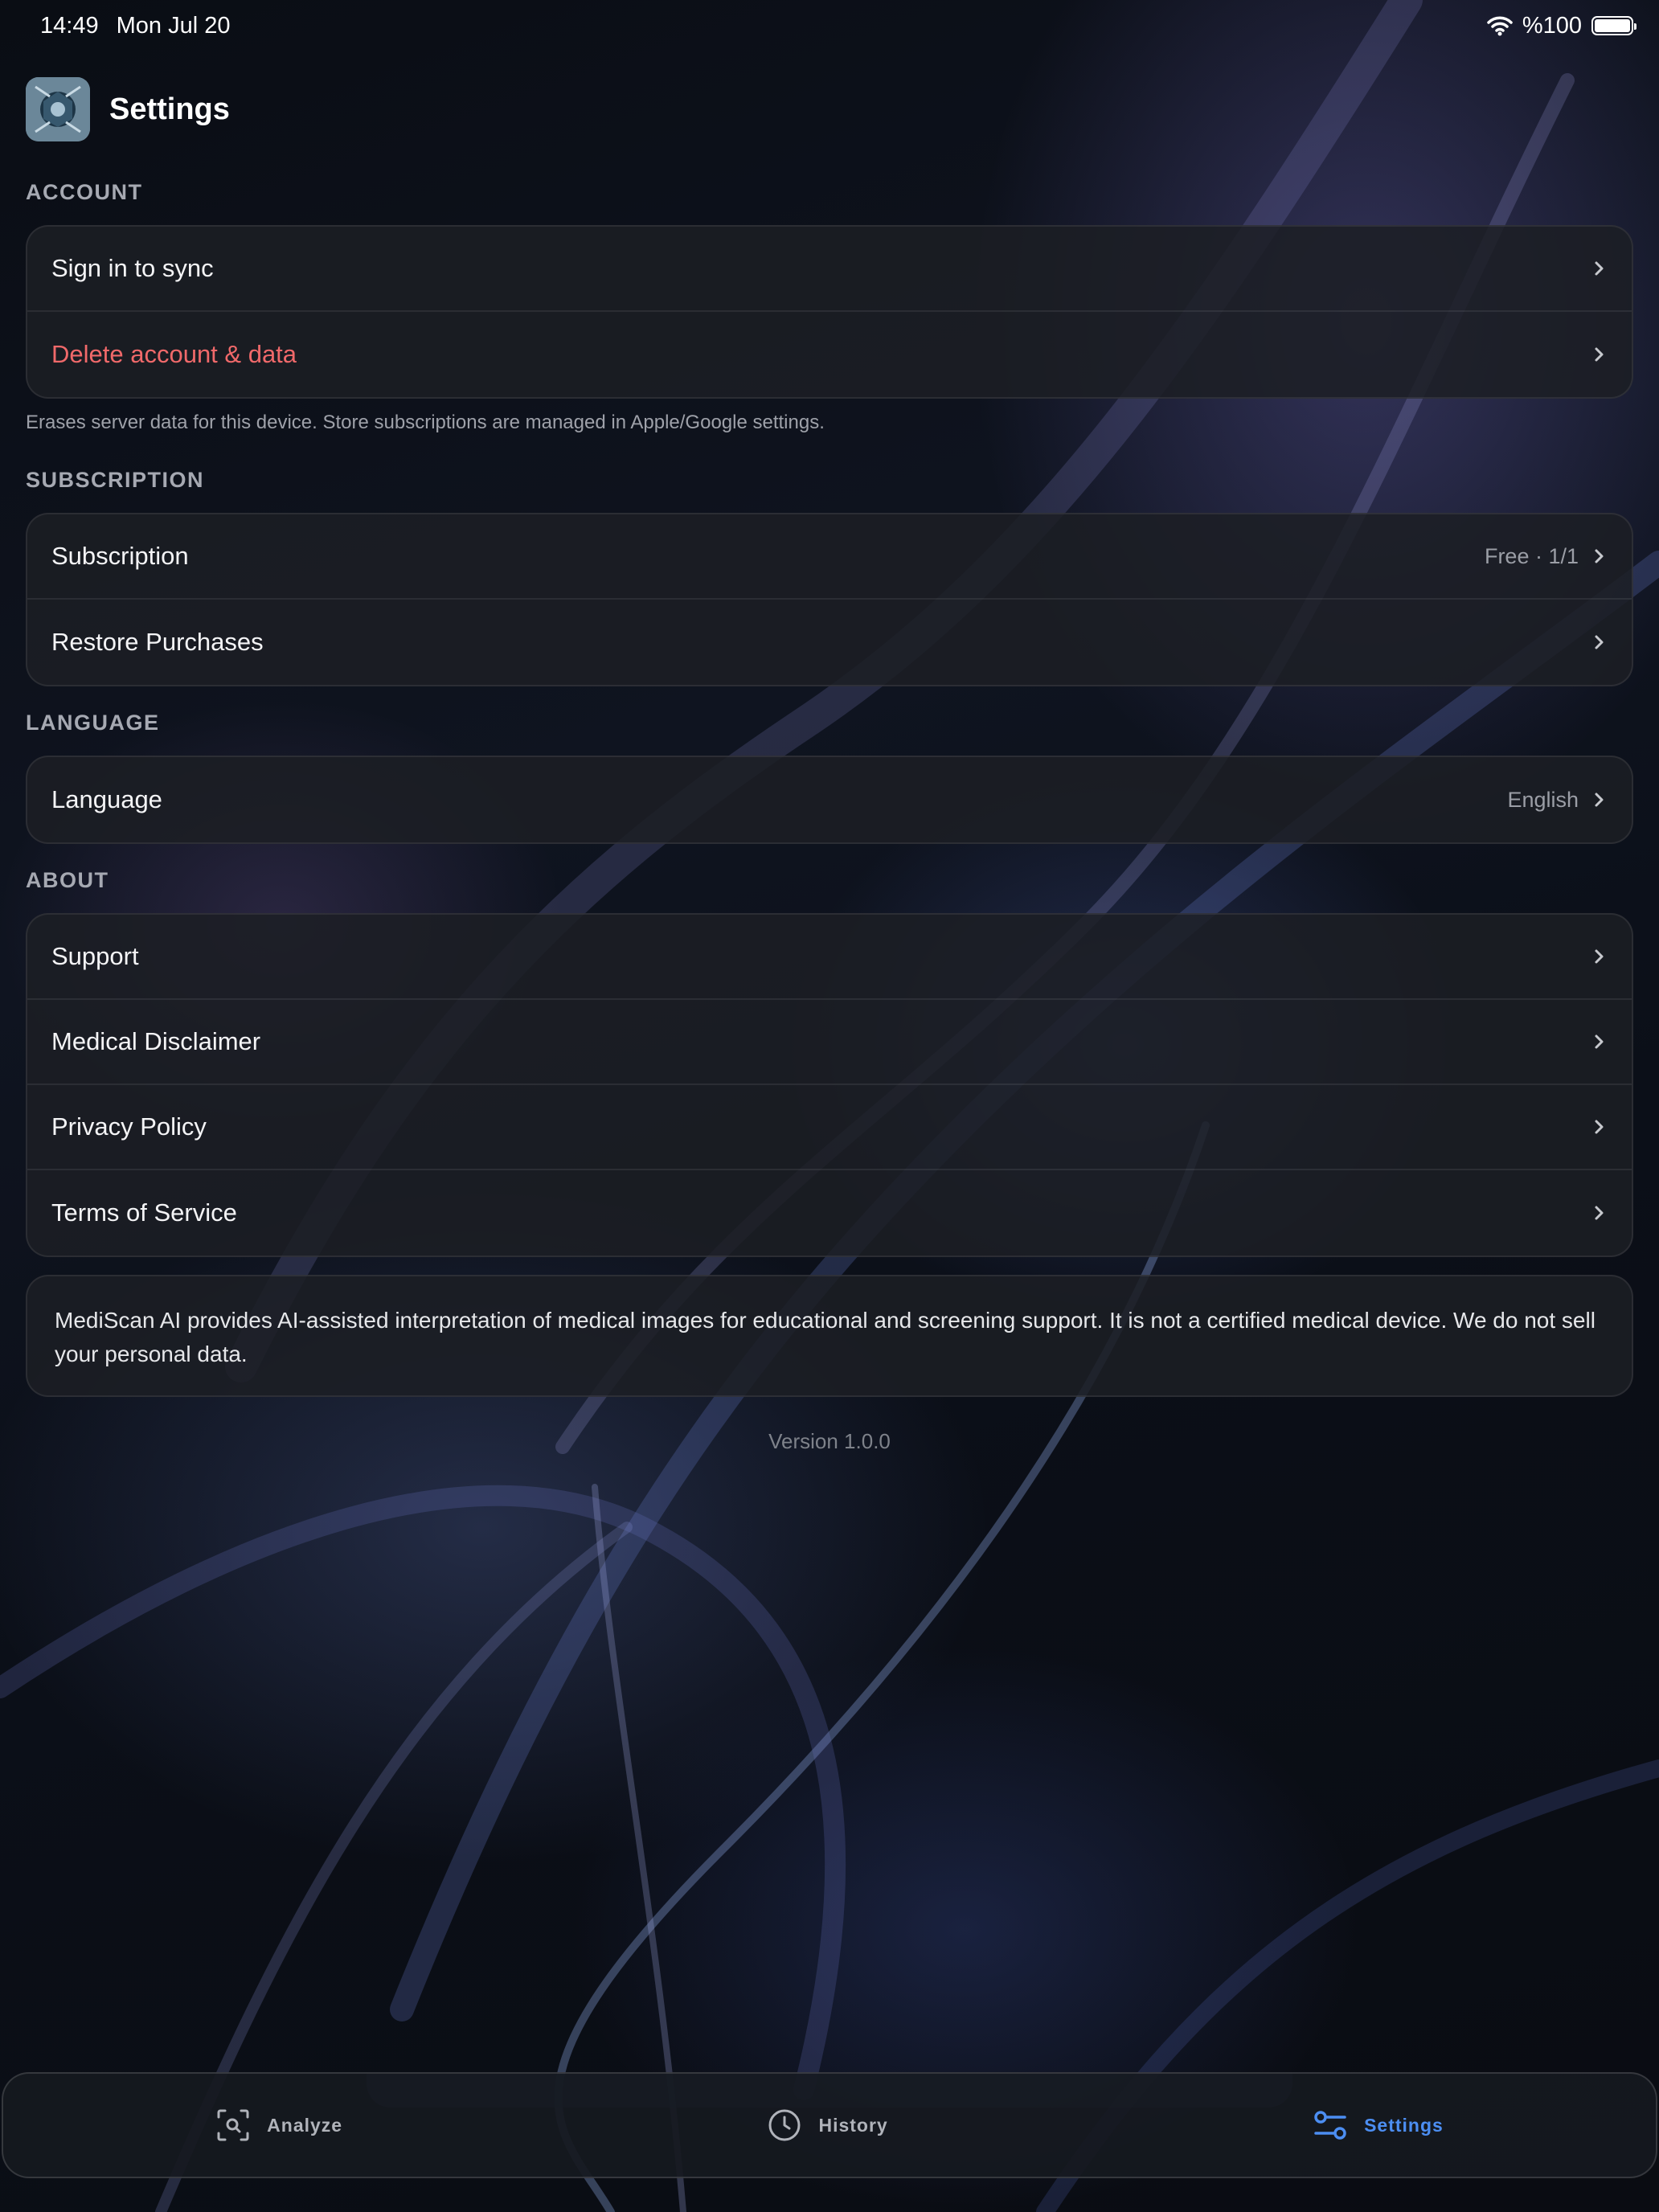  Describe the element at coordinates (829, 642) in the screenshot. I see `restore-purchases-row: Restore Purchases` at that location.